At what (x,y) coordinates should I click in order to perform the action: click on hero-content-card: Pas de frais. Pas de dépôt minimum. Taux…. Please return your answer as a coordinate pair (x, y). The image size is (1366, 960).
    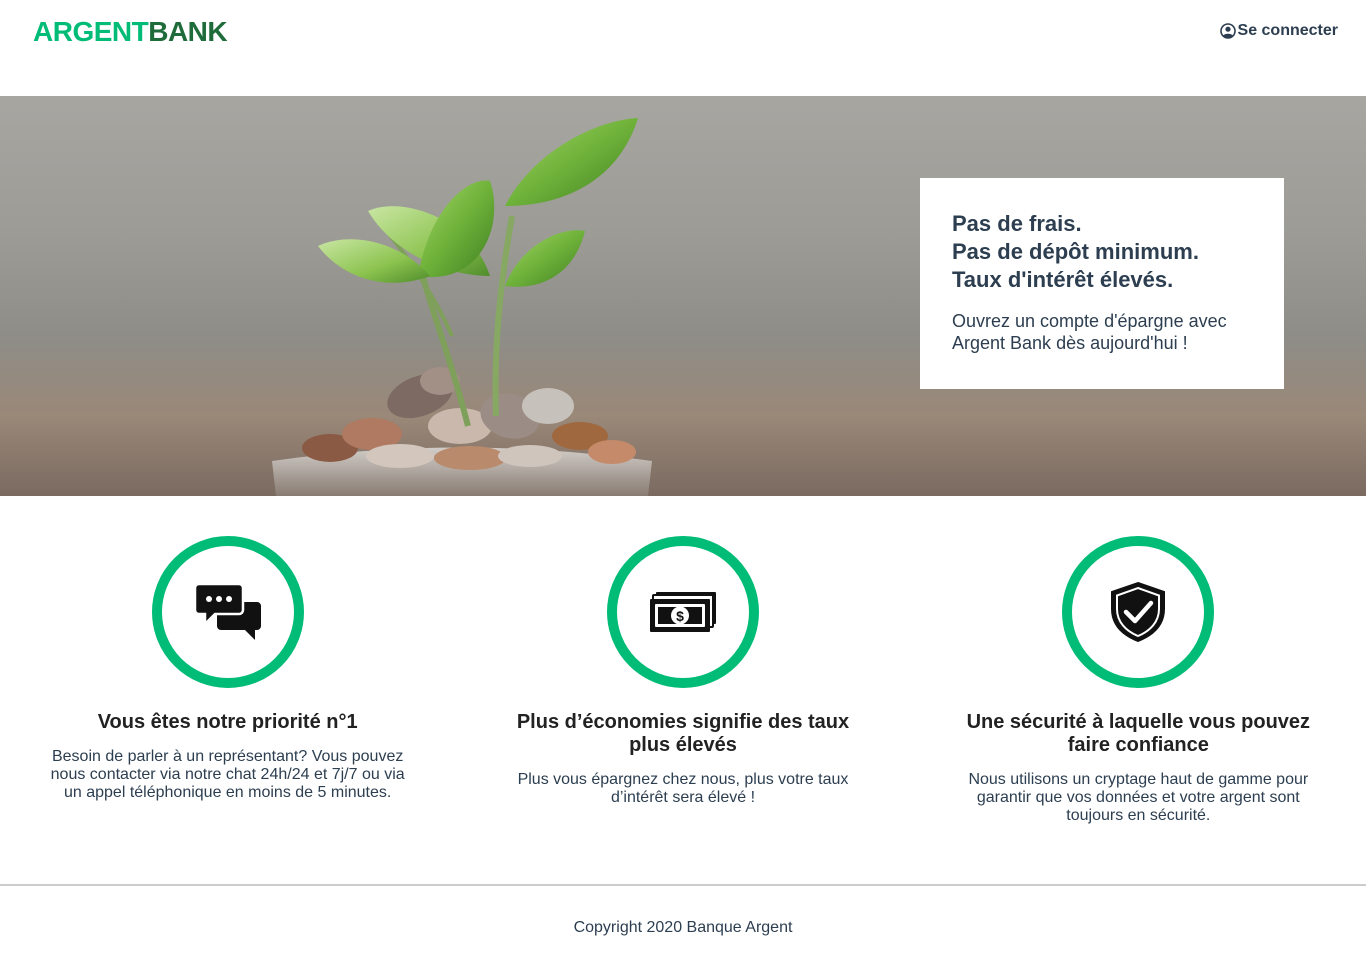
    Looking at the image, I should click on (1102, 283).